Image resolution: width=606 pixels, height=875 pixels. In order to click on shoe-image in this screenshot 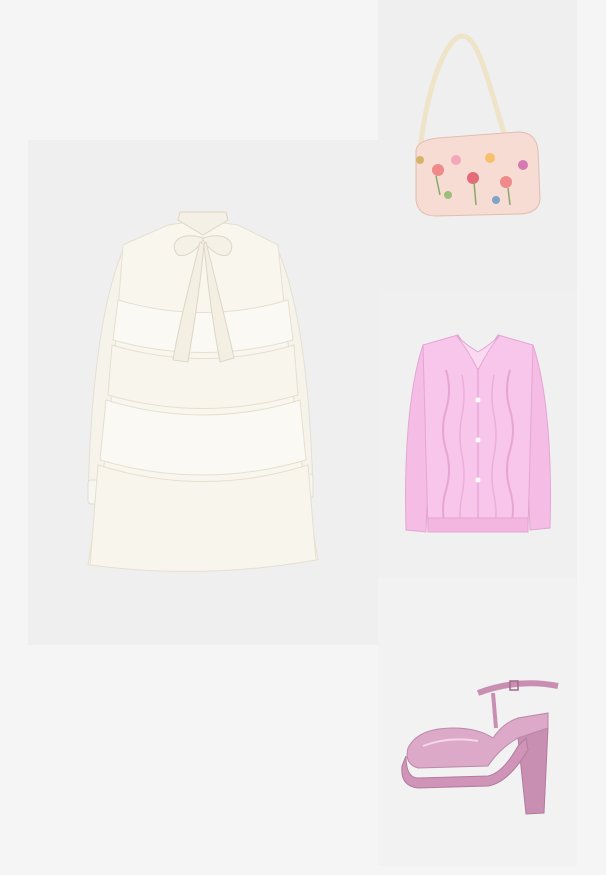, I will do `click(477, 722)`.